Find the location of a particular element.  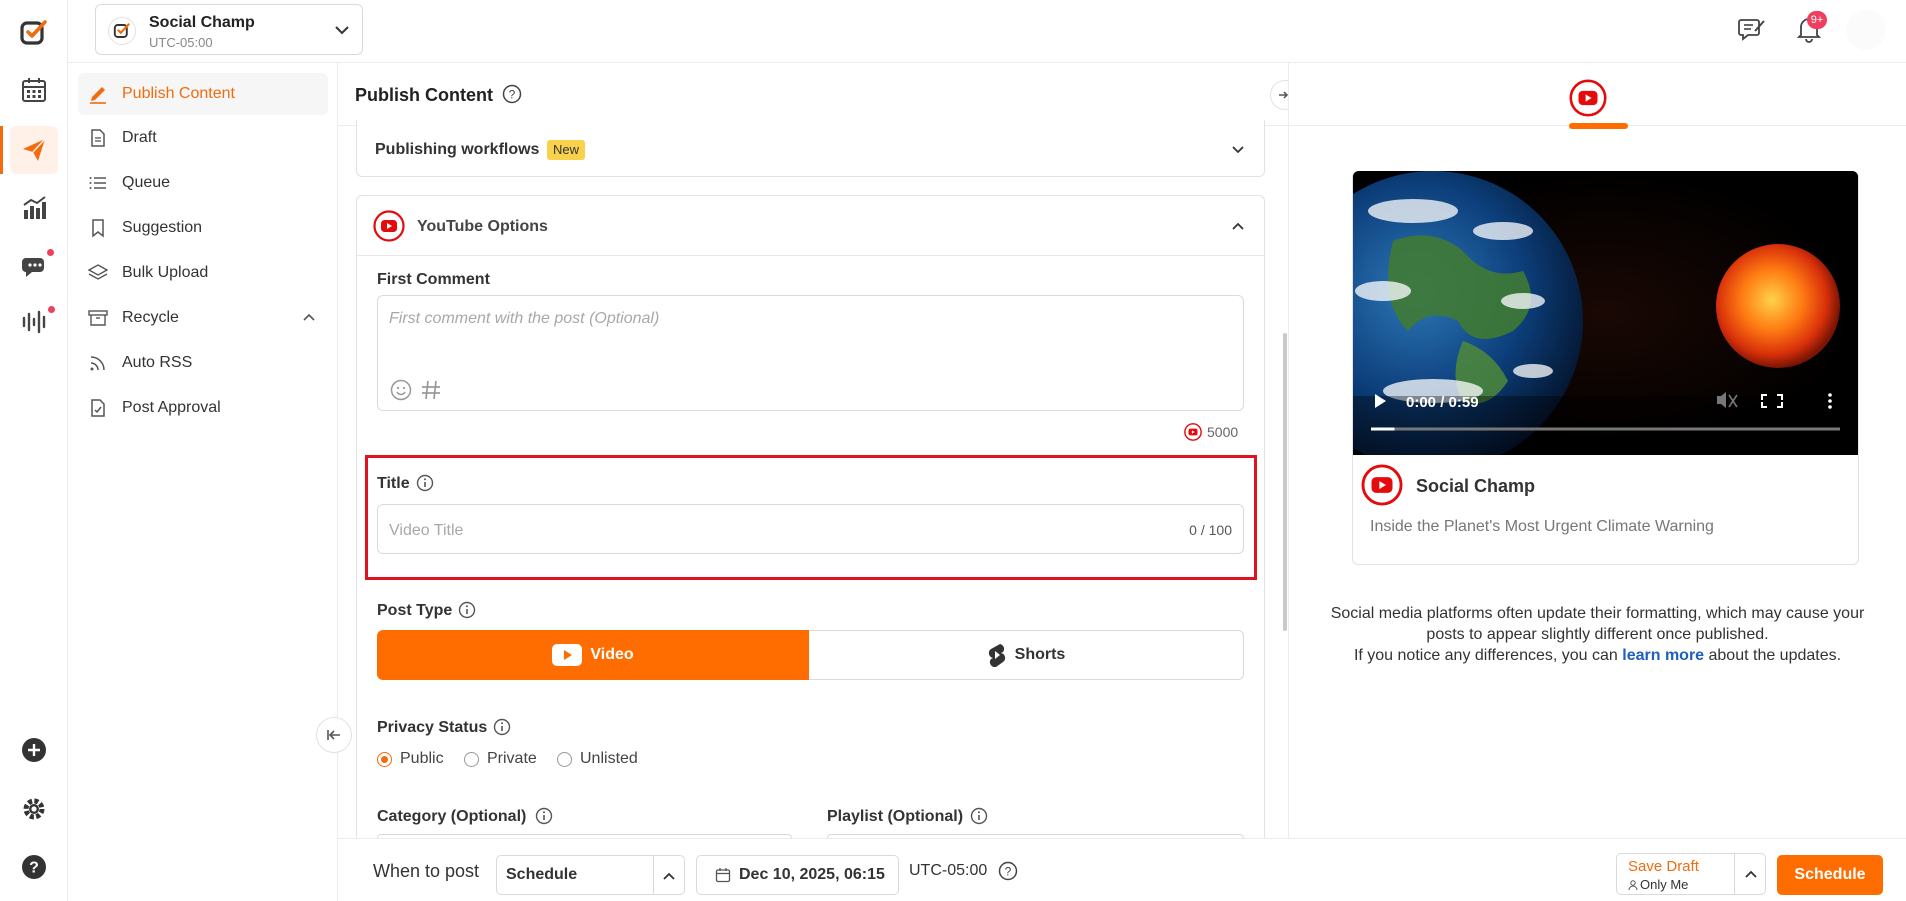

settings-gear-icon is located at coordinates (34, 809).